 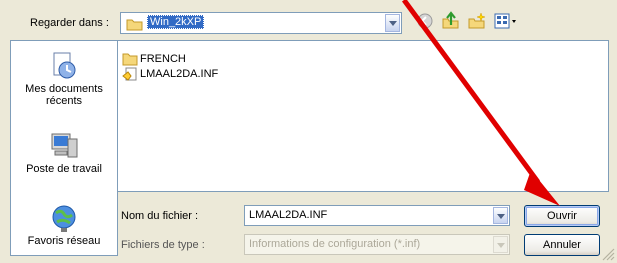 What do you see at coordinates (64, 66) in the screenshot?
I see `recent-documents-icon` at bounding box center [64, 66].